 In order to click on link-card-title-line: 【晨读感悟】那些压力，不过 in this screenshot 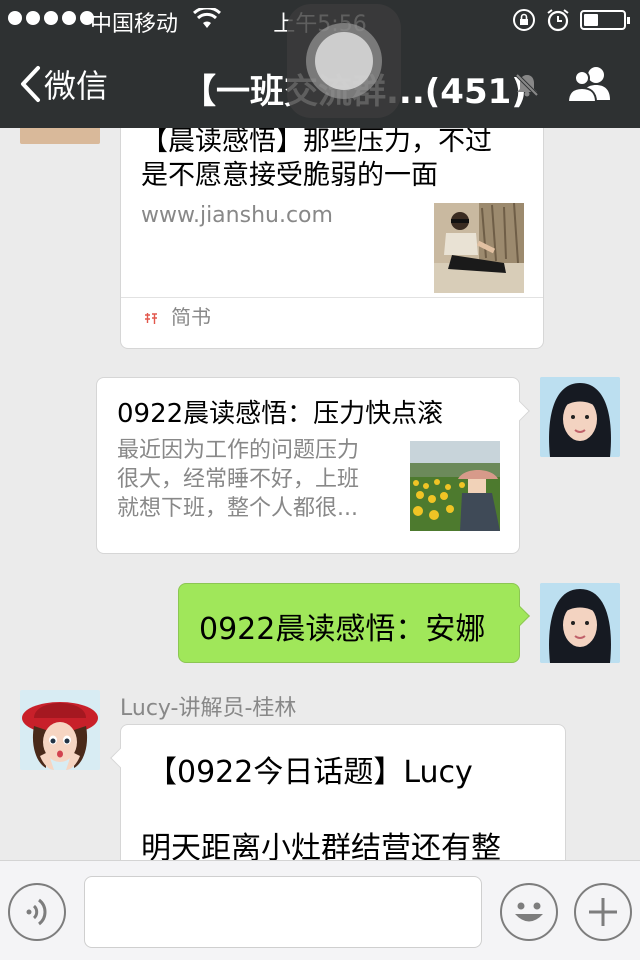, I will do `click(316, 142)`.